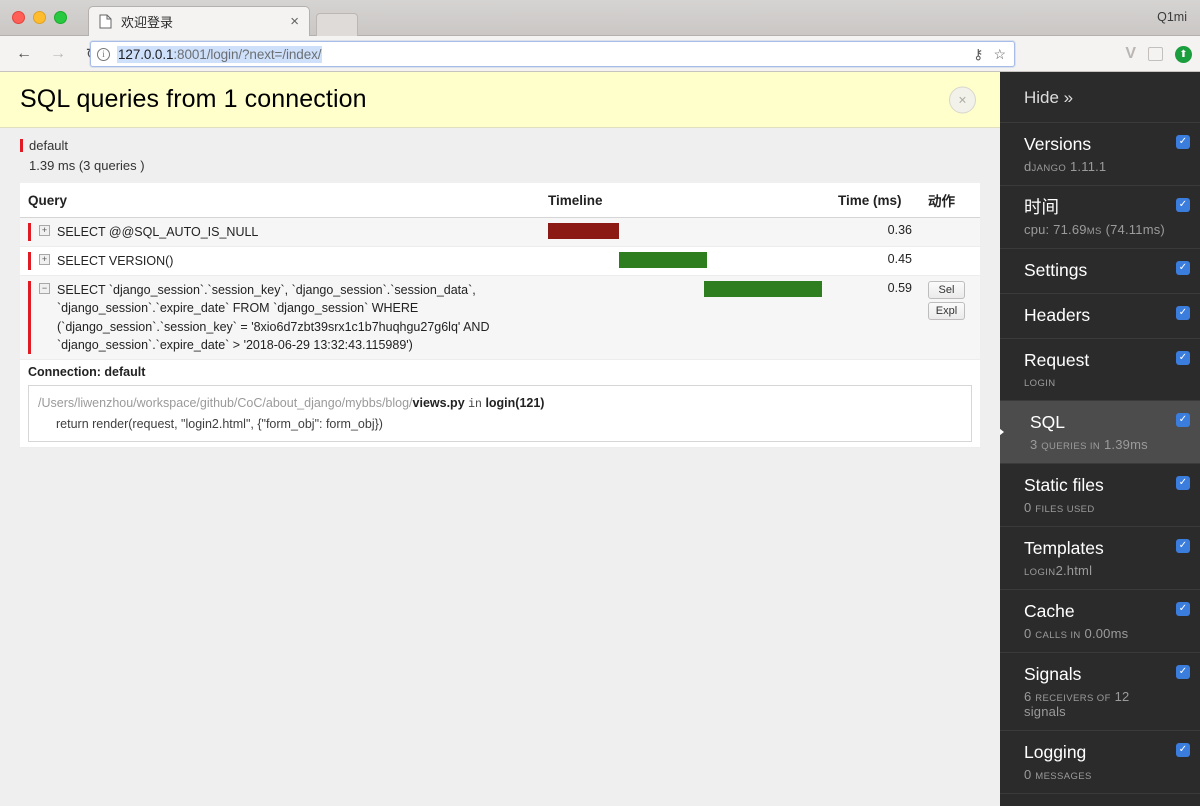 This screenshot has height=806, width=1200. What do you see at coordinates (1100, 692) in the screenshot?
I see `sidebar-item-signals: Signals 6 RECEIVERS OF 12 SIGNALS ✓` at bounding box center [1100, 692].